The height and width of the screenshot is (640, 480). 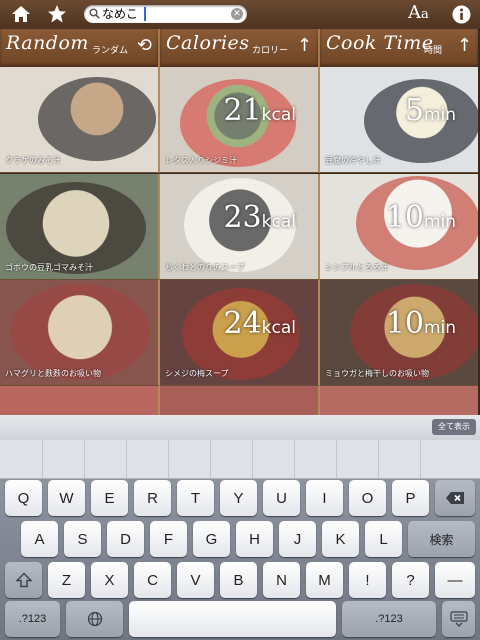 What do you see at coordinates (237, 14) in the screenshot?
I see `clear-icon: ✕` at bounding box center [237, 14].